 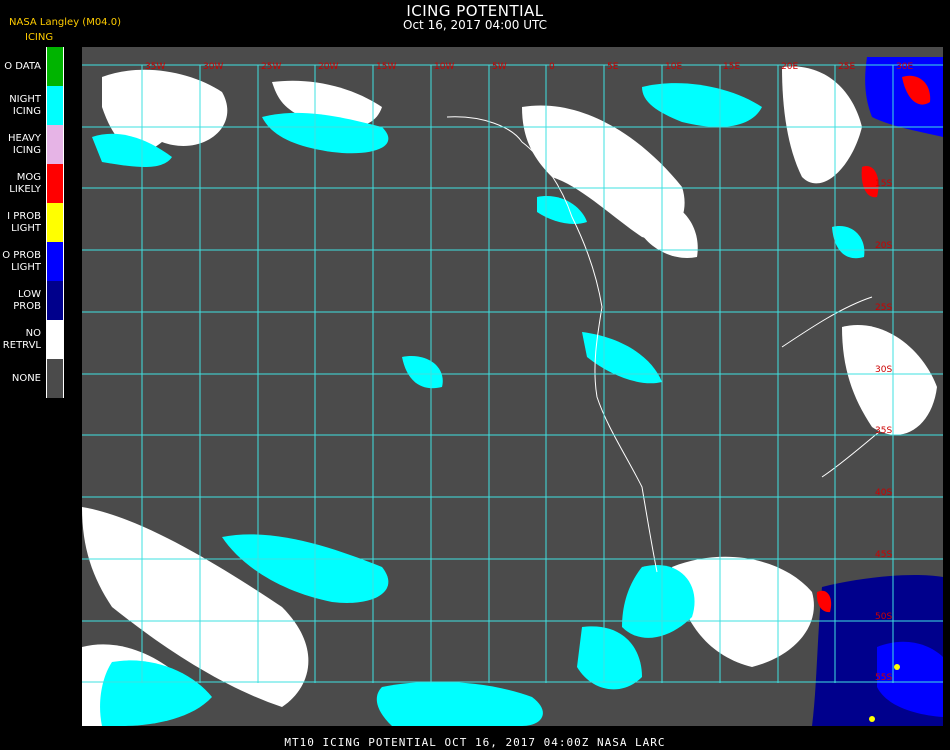 What do you see at coordinates (213, 67) in the screenshot?
I see `longitude-label: 30W` at bounding box center [213, 67].